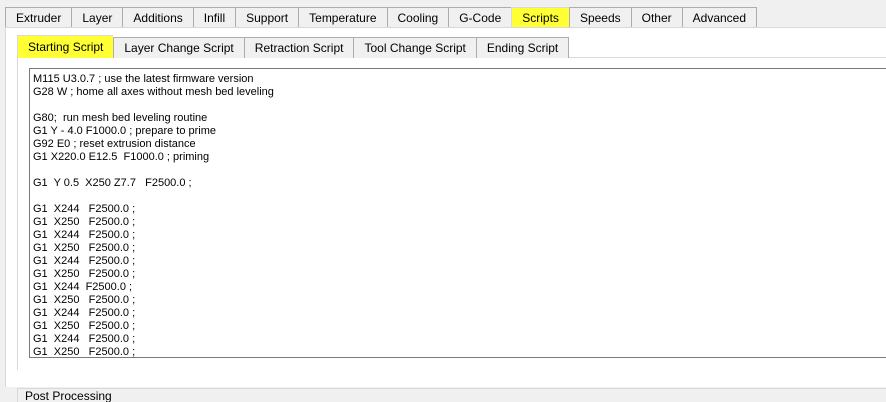 The image size is (886, 402). What do you see at coordinates (69, 396) in the screenshot?
I see `post-processing-label: Post Processing` at bounding box center [69, 396].